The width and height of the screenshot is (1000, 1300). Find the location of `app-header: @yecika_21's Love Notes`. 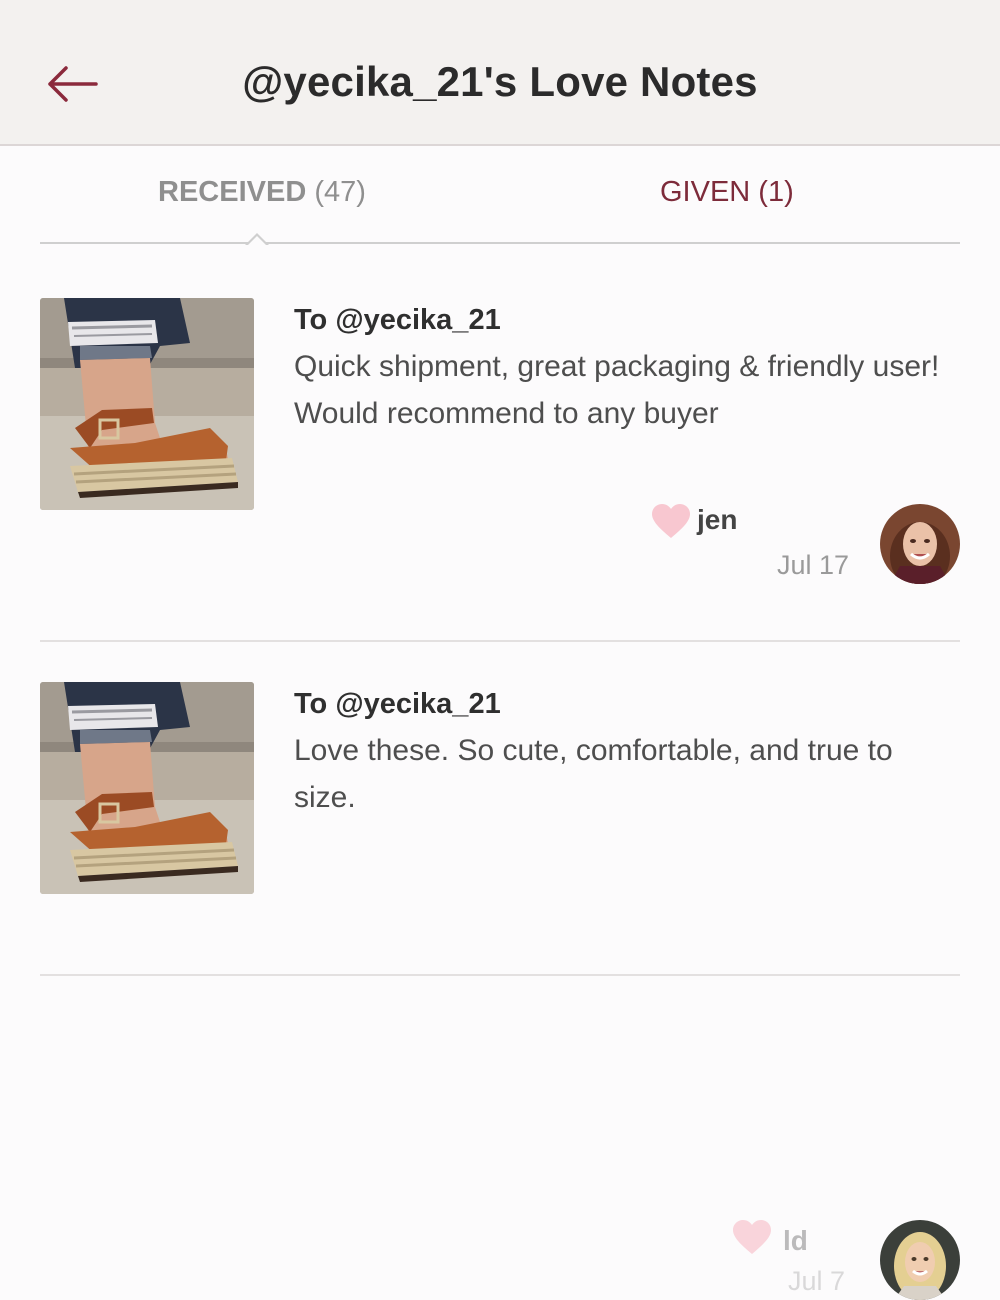

app-header: @yecika_21's Love Notes is located at coordinates (500, 73).